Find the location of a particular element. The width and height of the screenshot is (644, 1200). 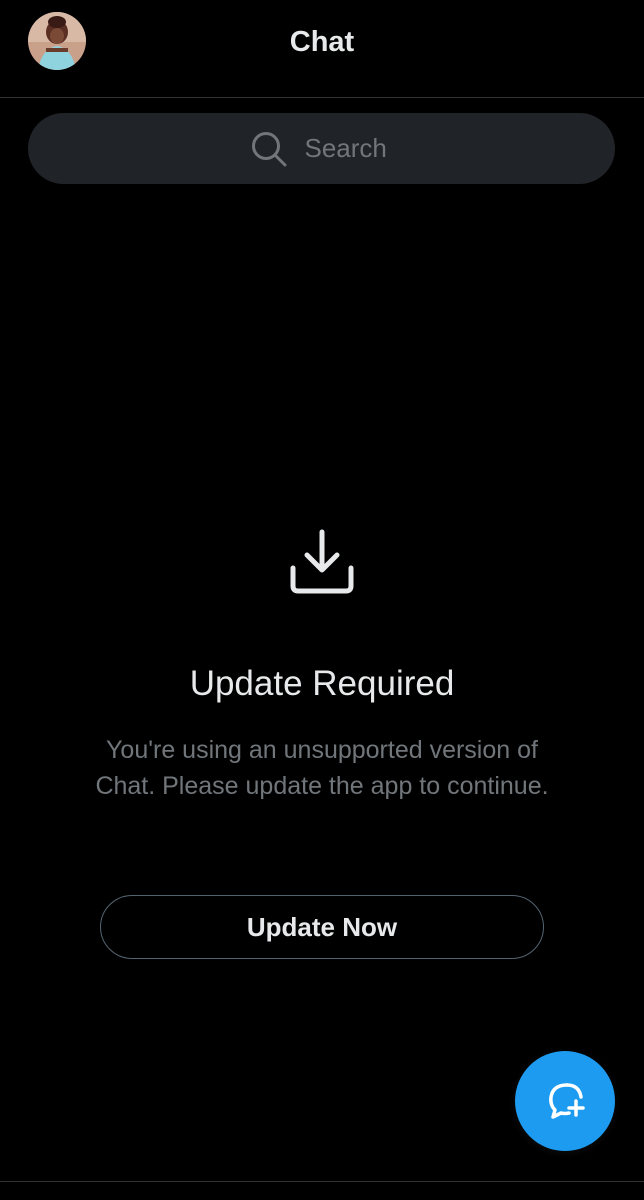

update-now-button: Update Now is located at coordinates (322, 927).